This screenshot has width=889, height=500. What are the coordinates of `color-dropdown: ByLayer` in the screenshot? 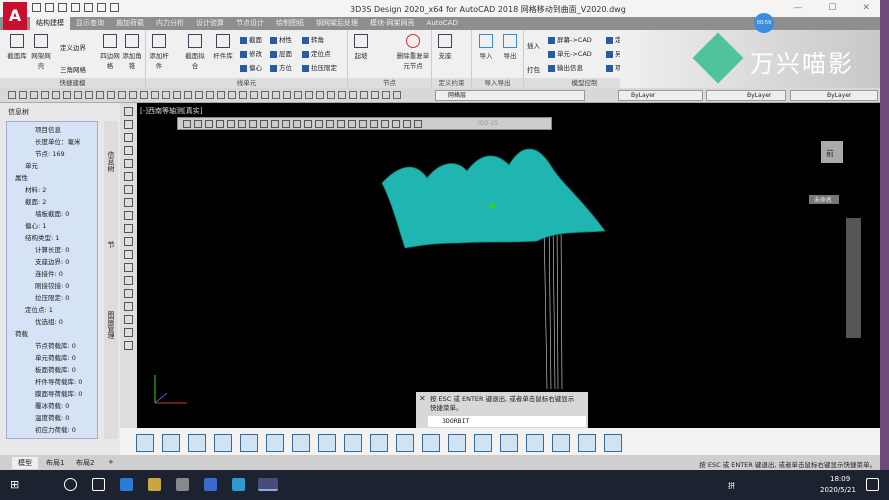 It's located at (660, 95).